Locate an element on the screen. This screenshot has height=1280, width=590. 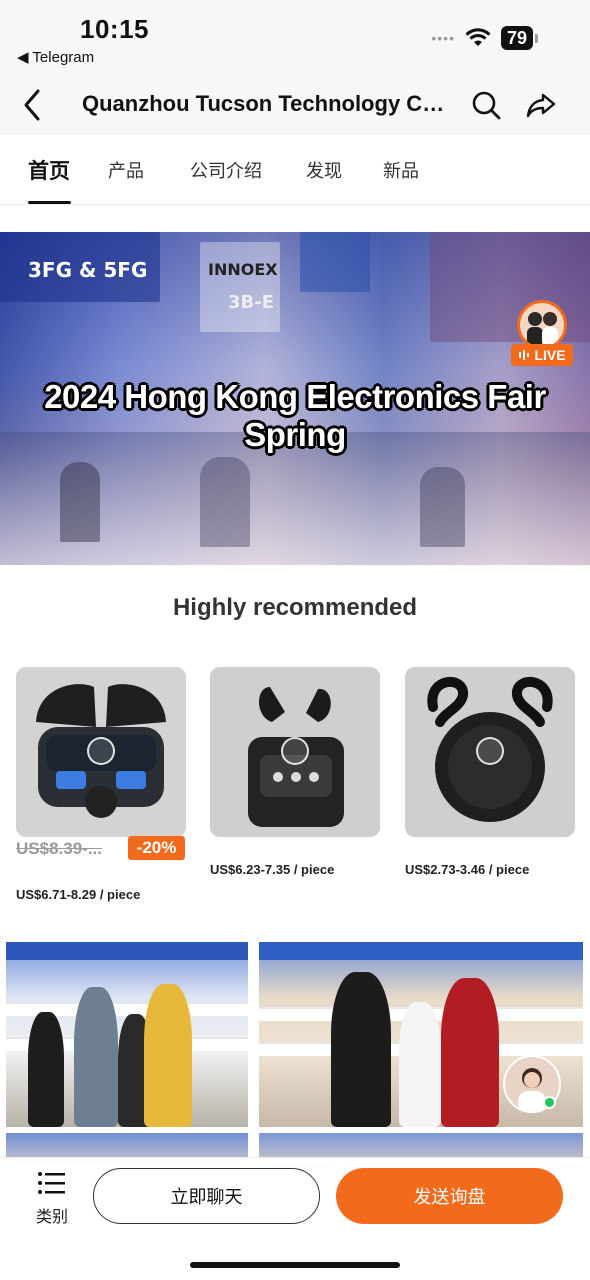
status-time: 10:15 is located at coordinates (114, 29).